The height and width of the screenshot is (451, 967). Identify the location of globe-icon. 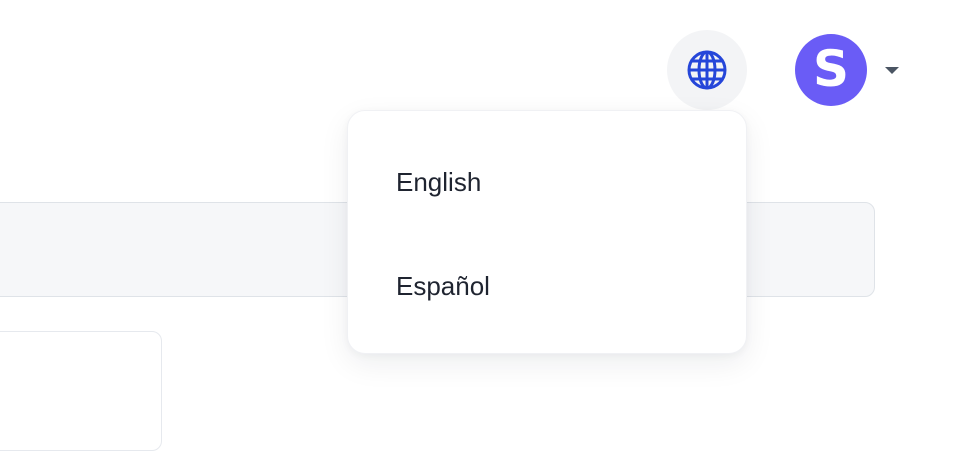
(707, 70).